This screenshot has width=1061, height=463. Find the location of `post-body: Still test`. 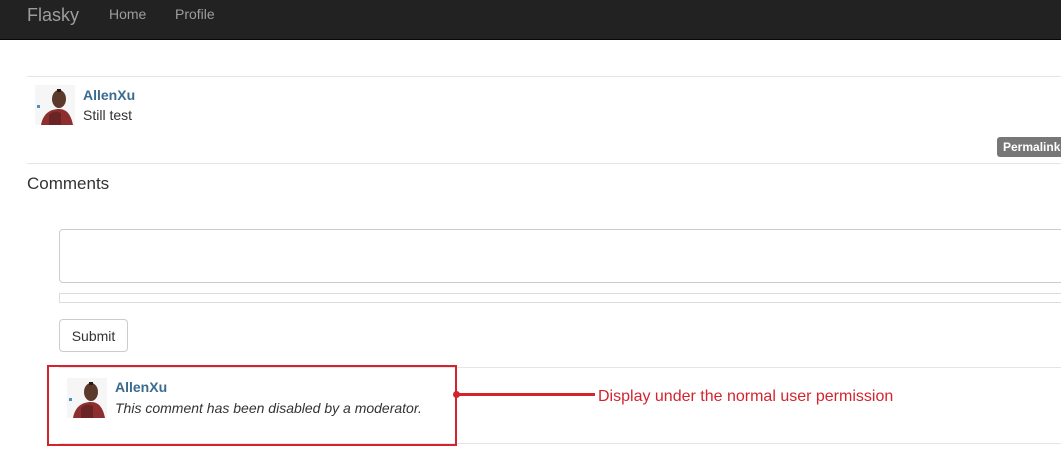

post-body: Still test is located at coordinates (108, 115).